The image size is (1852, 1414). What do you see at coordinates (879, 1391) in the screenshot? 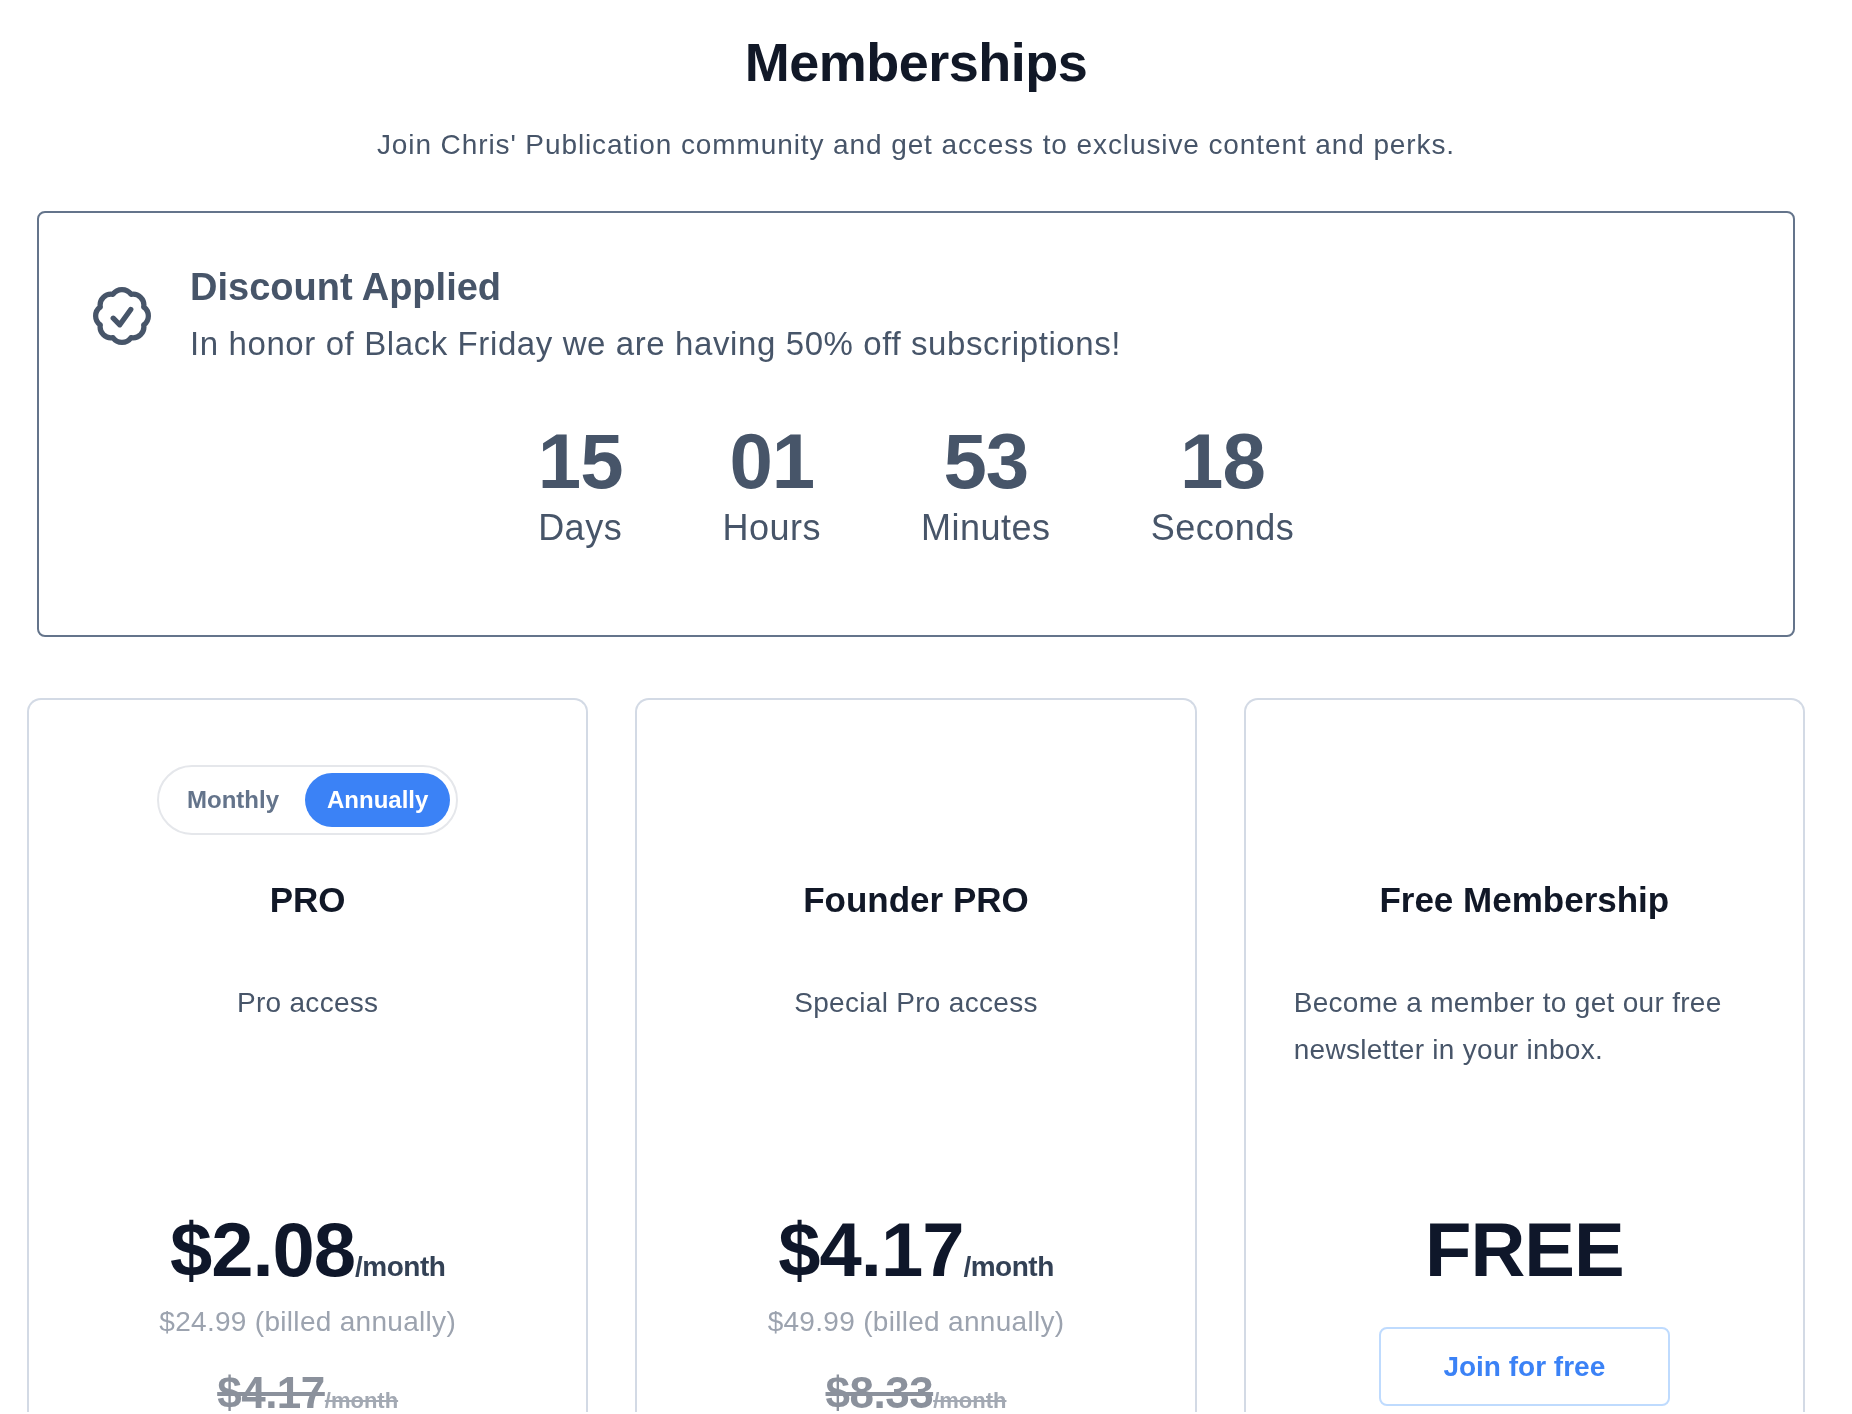
I see `original-price: $8.33` at bounding box center [879, 1391].